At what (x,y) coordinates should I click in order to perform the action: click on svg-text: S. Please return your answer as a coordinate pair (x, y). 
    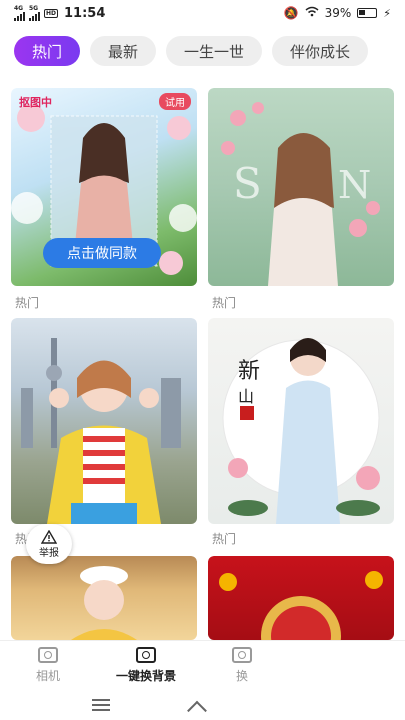
    Looking at the image, I should click on (247, 183).